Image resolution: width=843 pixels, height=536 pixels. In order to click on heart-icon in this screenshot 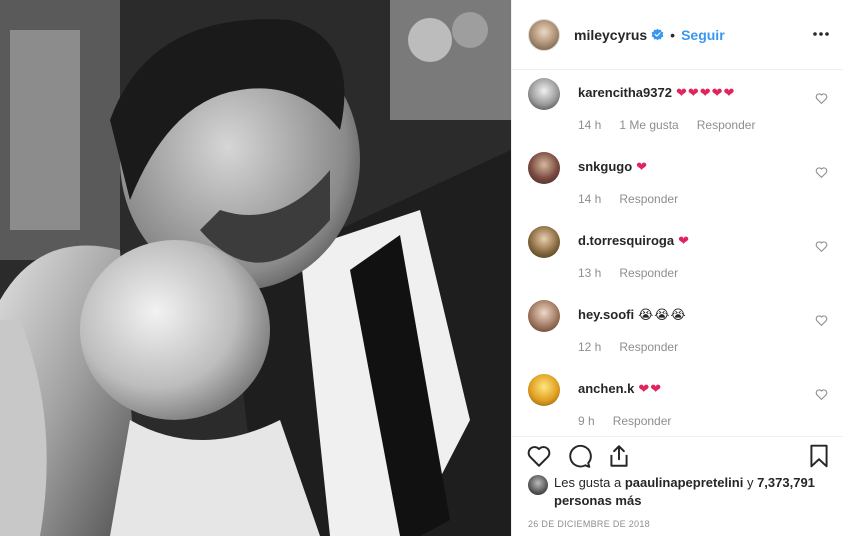, I will do `click(539, 456)`.